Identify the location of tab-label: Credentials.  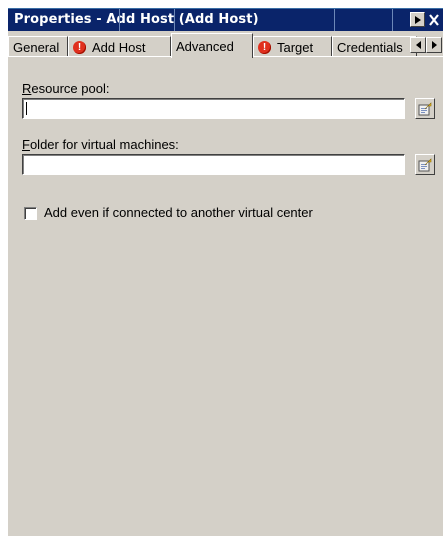
(370, 47).